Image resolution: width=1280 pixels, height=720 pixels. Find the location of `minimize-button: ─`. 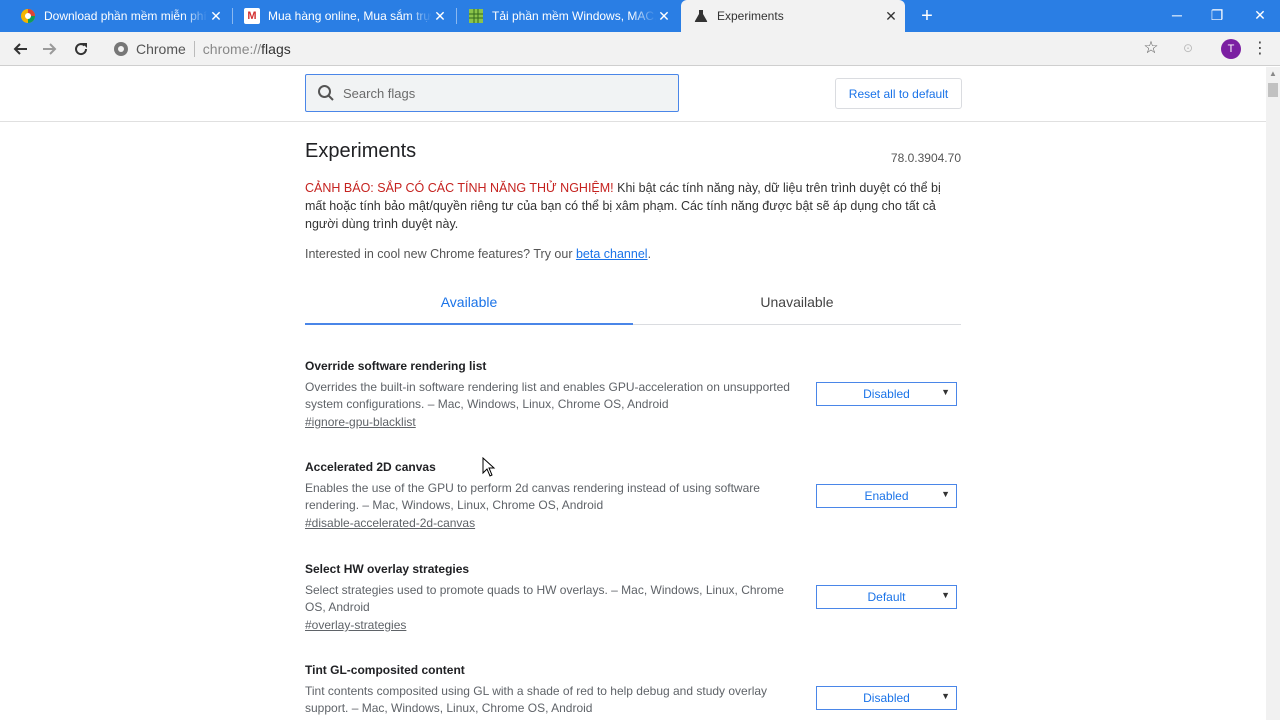

minimize-button: ─ is located at coordinates (1177, 15).